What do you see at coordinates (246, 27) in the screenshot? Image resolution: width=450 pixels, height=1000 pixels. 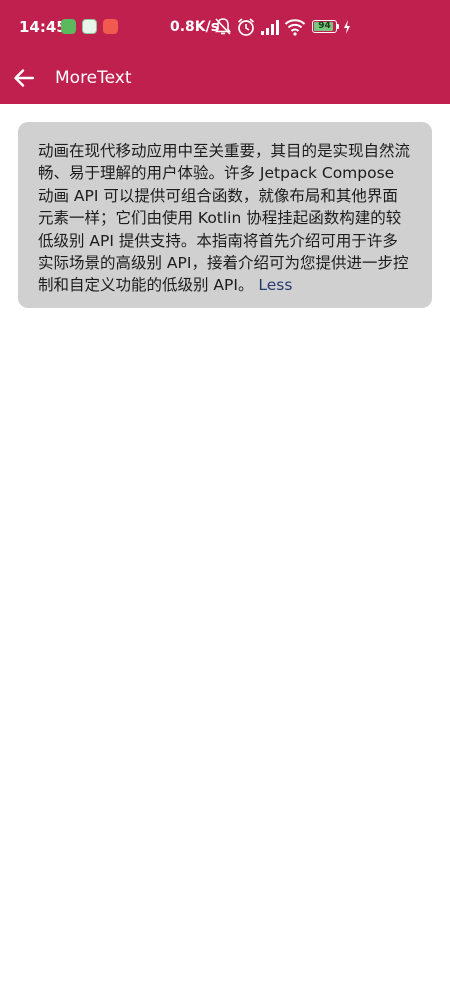 I see `alarm-icon` at bounding box center [246, 27].